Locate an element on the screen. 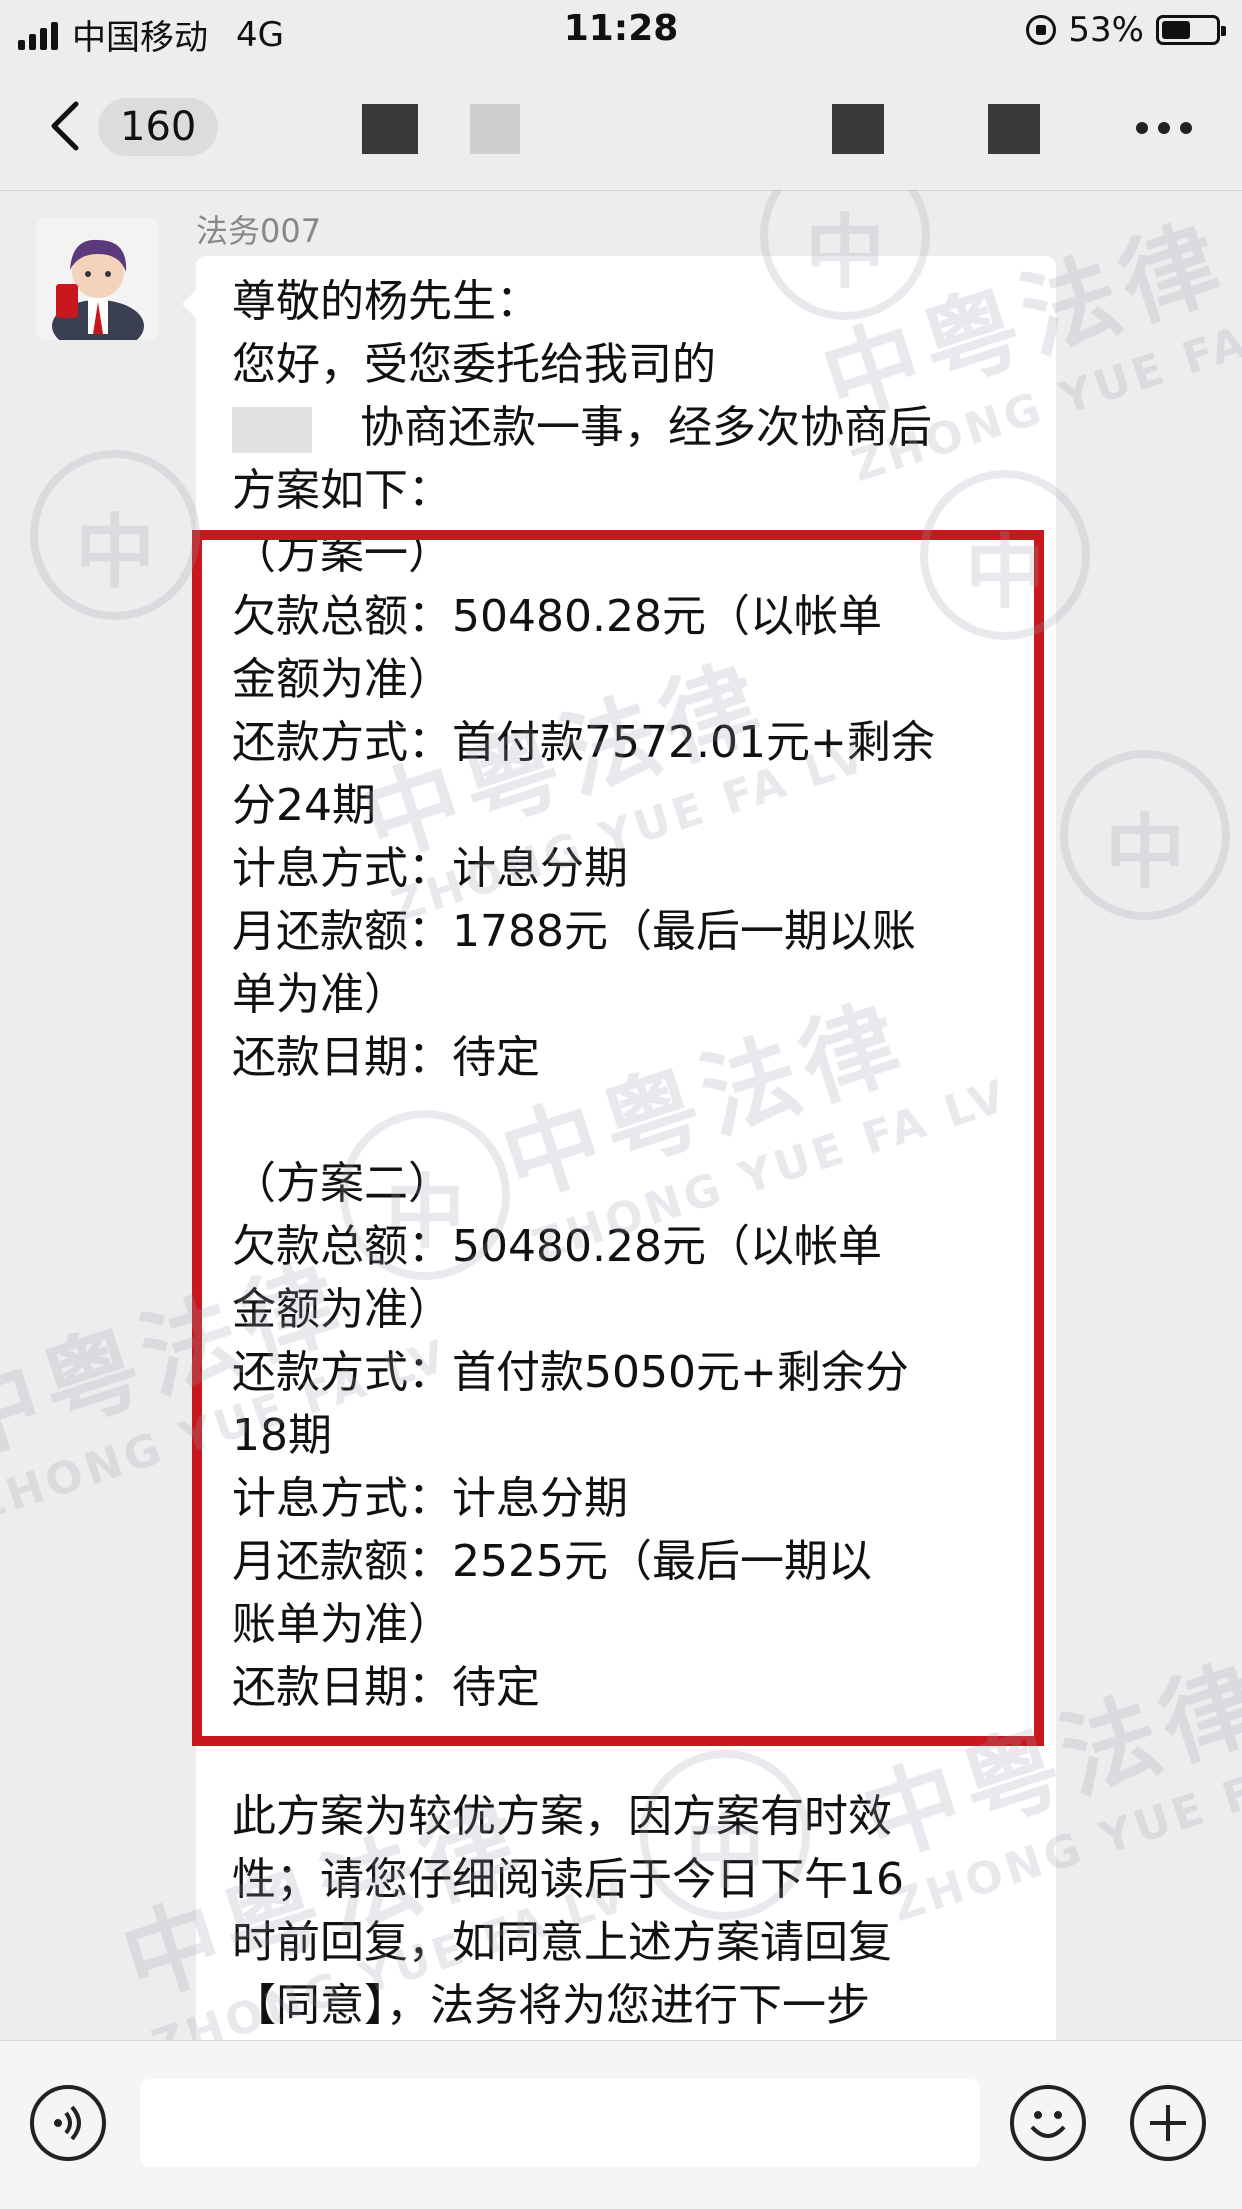  message-line: 您好，受您委托给我司的 is located at coordinates (474, 364).